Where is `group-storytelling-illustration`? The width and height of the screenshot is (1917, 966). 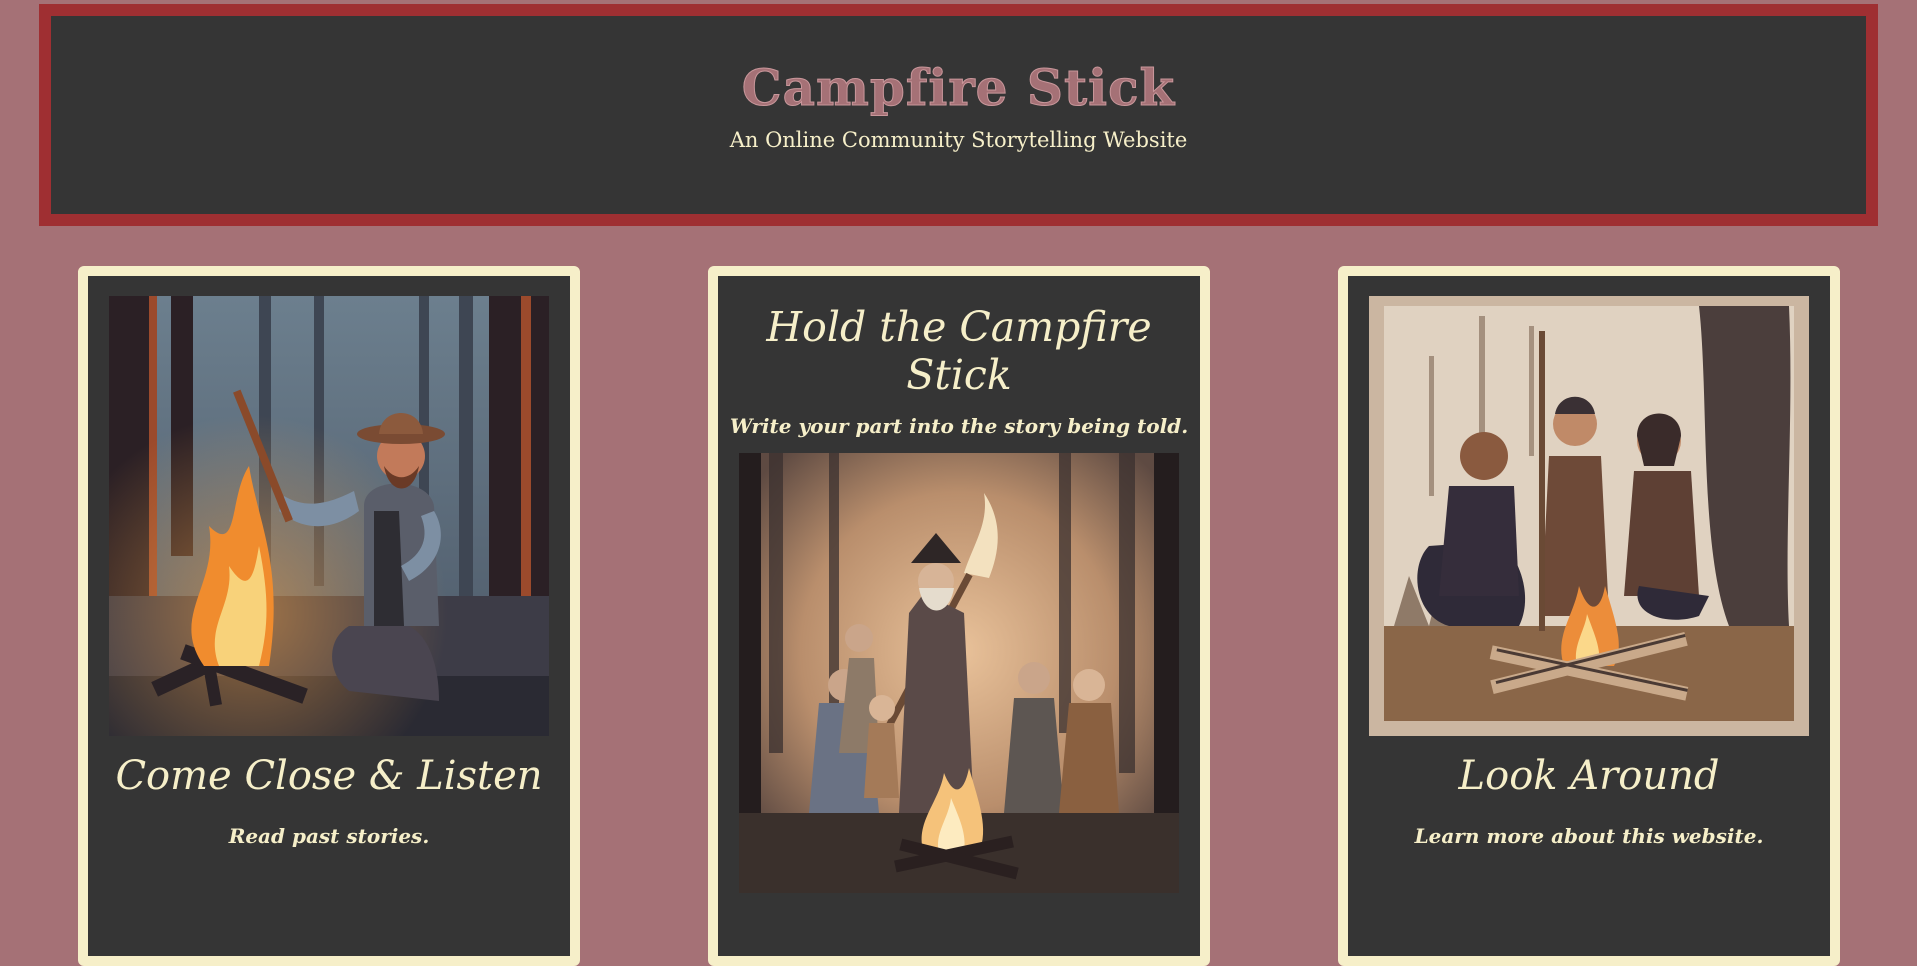
group-storytelling-illustration is located at coordinates (959, 673).